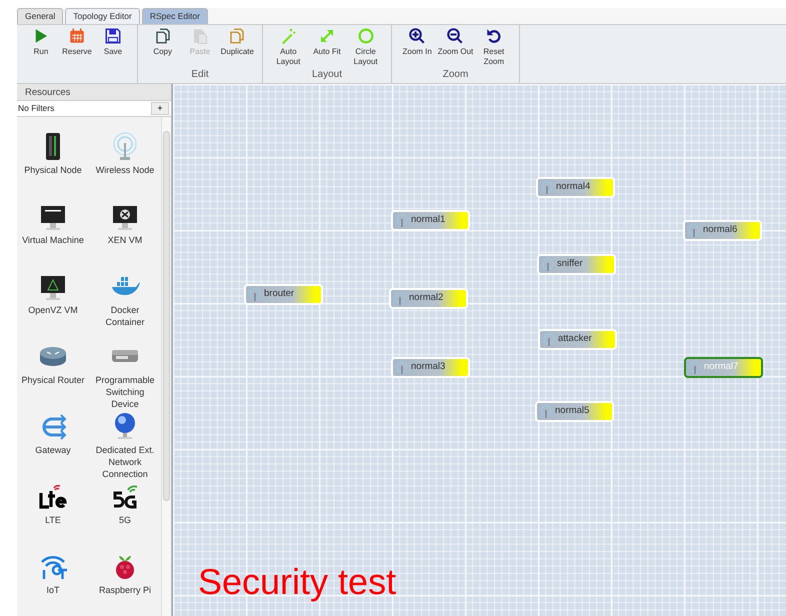  What do you see at coordinates (283, 294) in the screenshot?
I see `topology-node: brouter` at bounding box center [283, 294].